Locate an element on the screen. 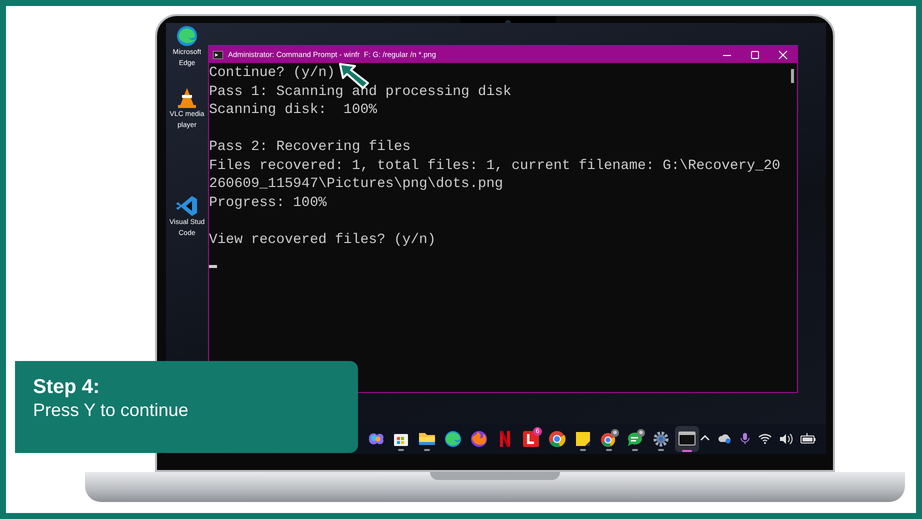  settings-icon is located at coordinates (661, 439).